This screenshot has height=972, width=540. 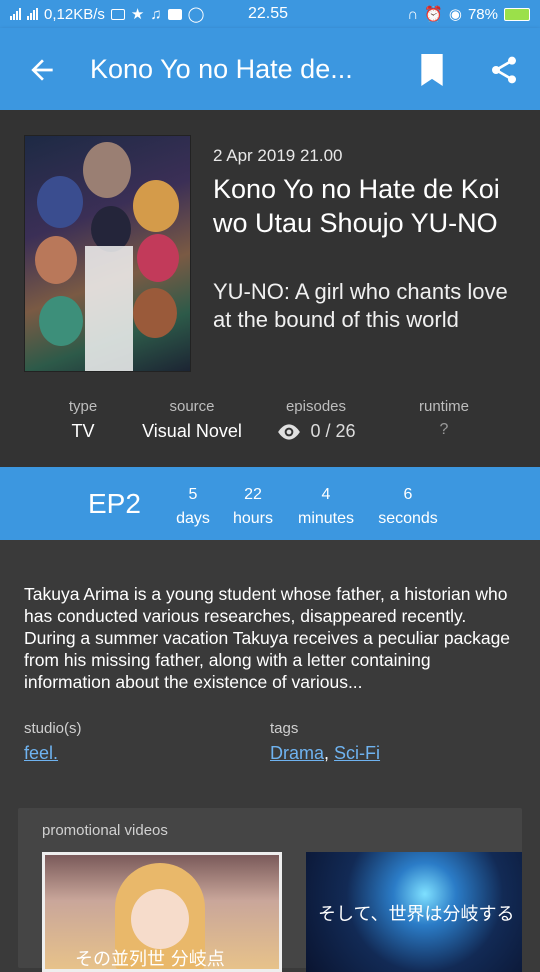 What do you see at coordinates (316, 406) in the screenshot?
I see `episodes-label: episodes` at bounding box center [316, 406].